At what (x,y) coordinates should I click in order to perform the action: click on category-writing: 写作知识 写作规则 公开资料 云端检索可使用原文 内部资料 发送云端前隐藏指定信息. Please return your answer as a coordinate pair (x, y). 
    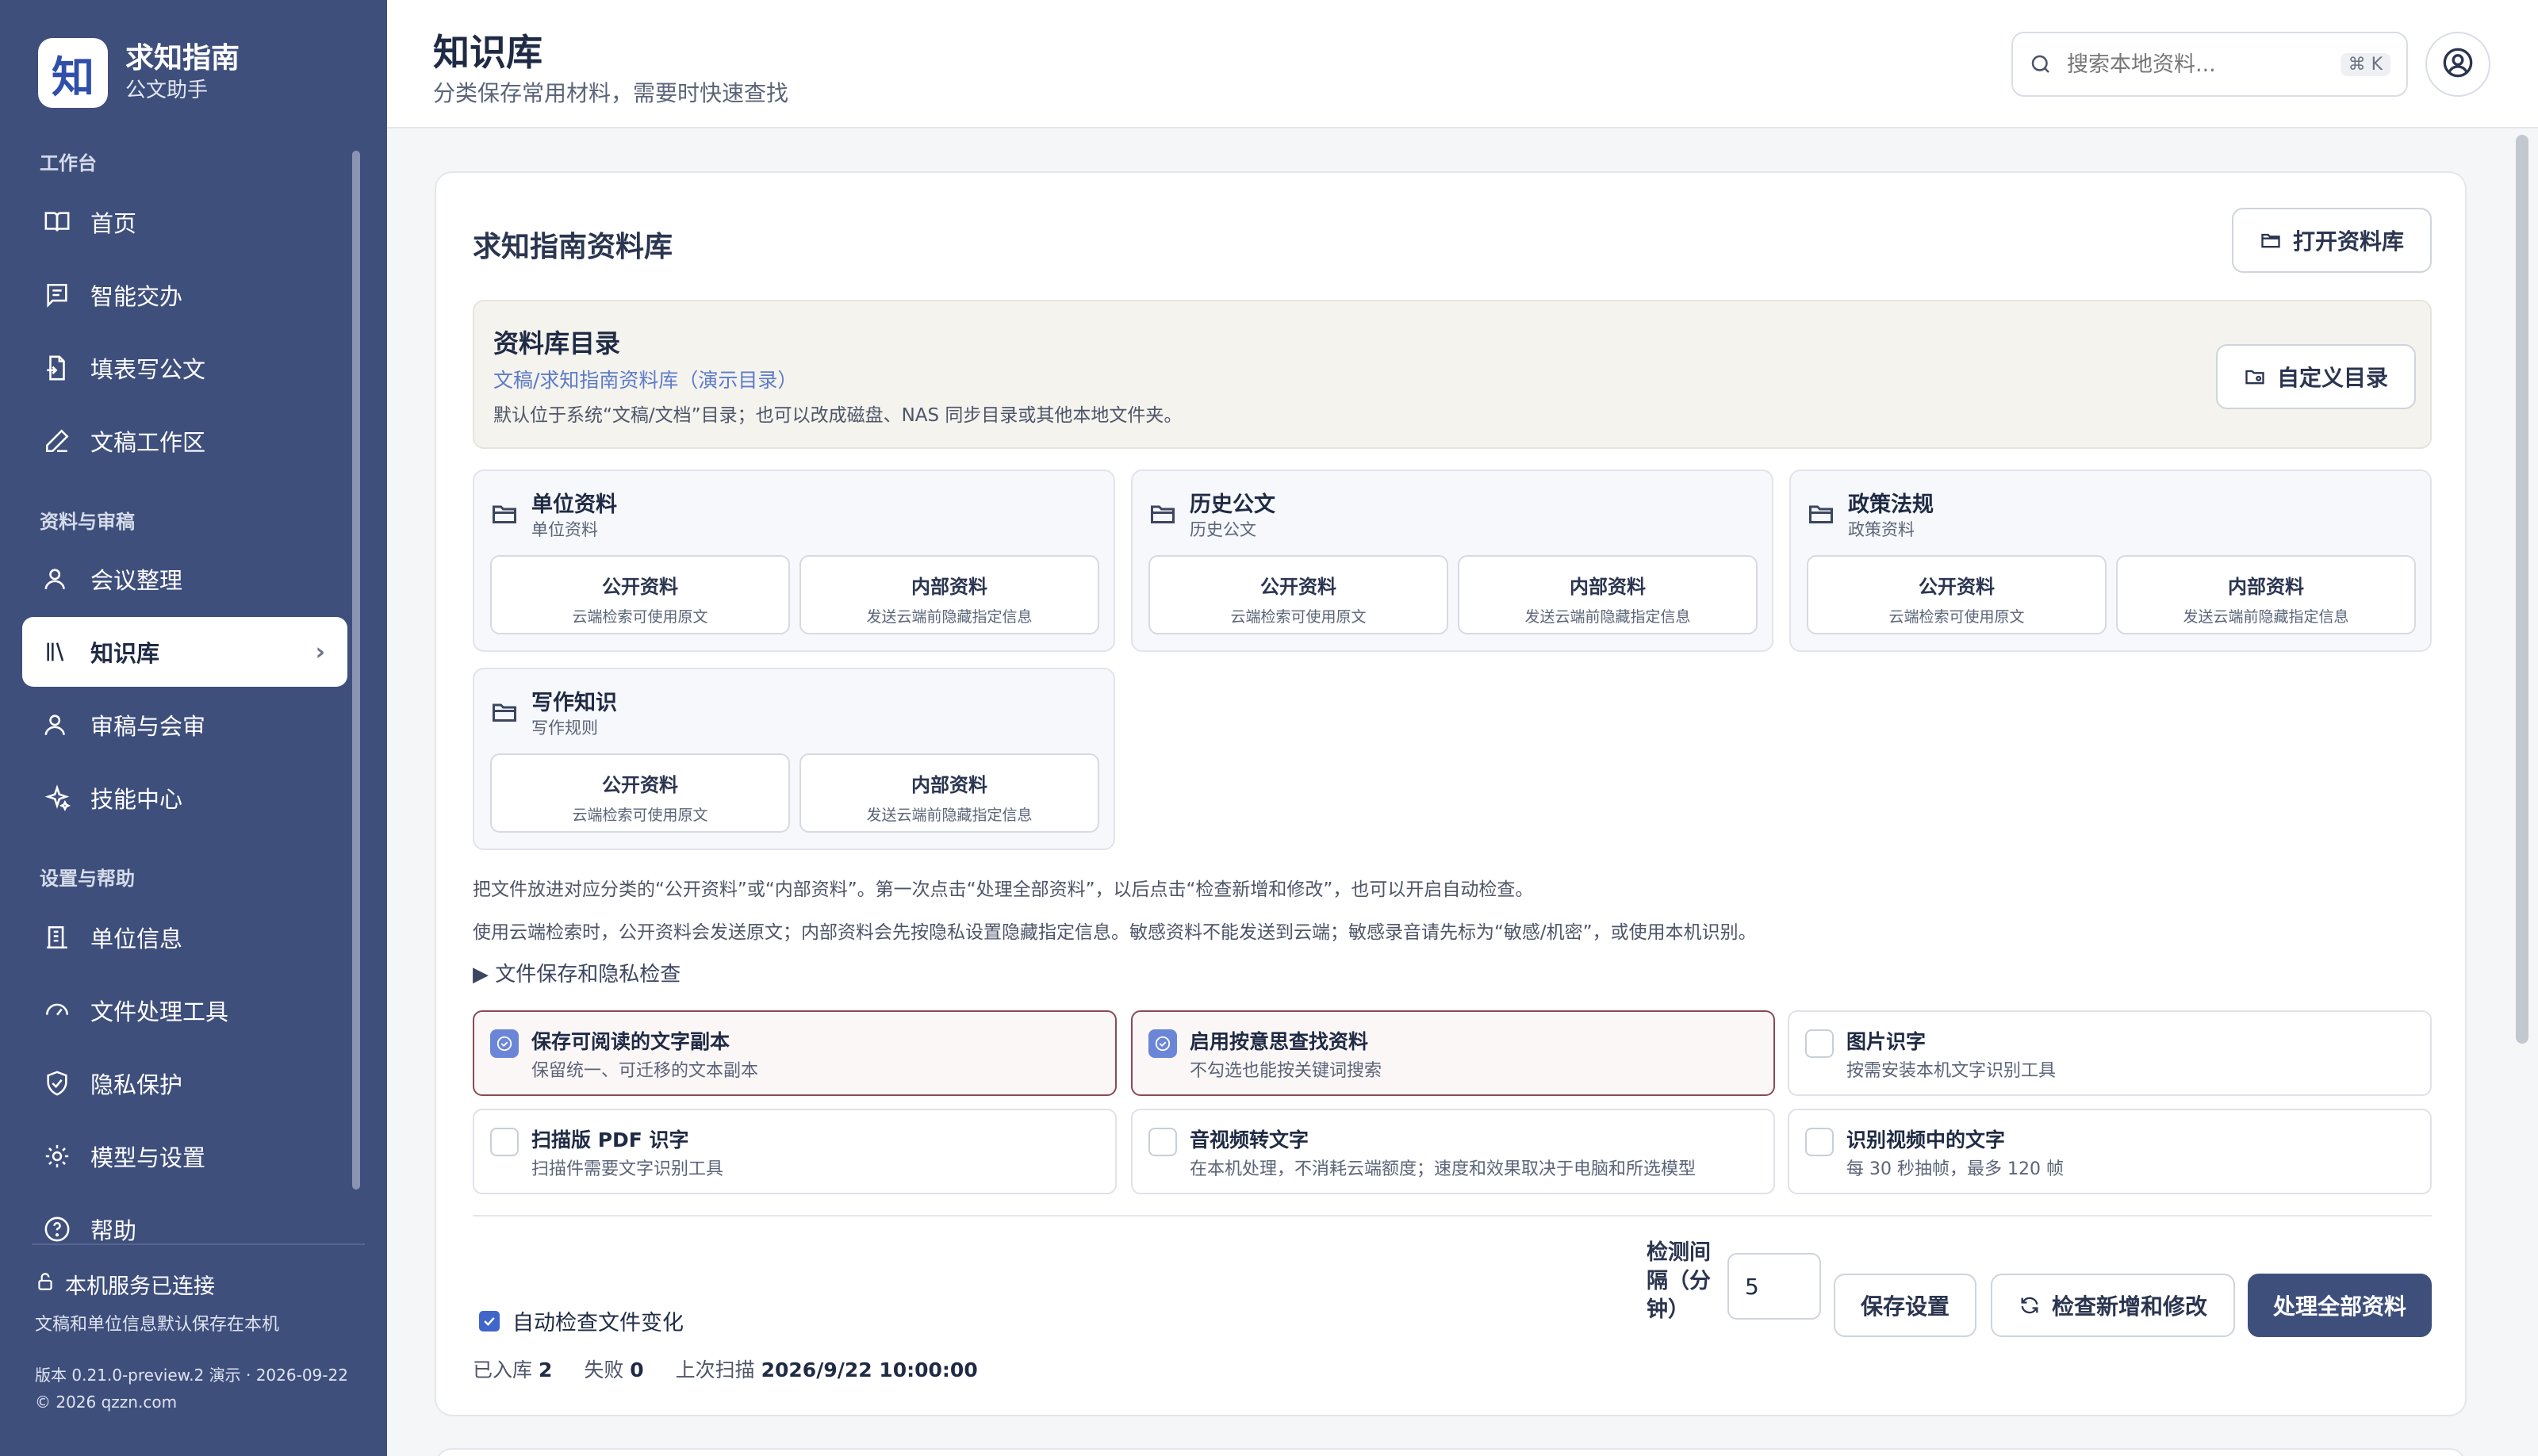
    Looking at the image, I should click on (794, 759).